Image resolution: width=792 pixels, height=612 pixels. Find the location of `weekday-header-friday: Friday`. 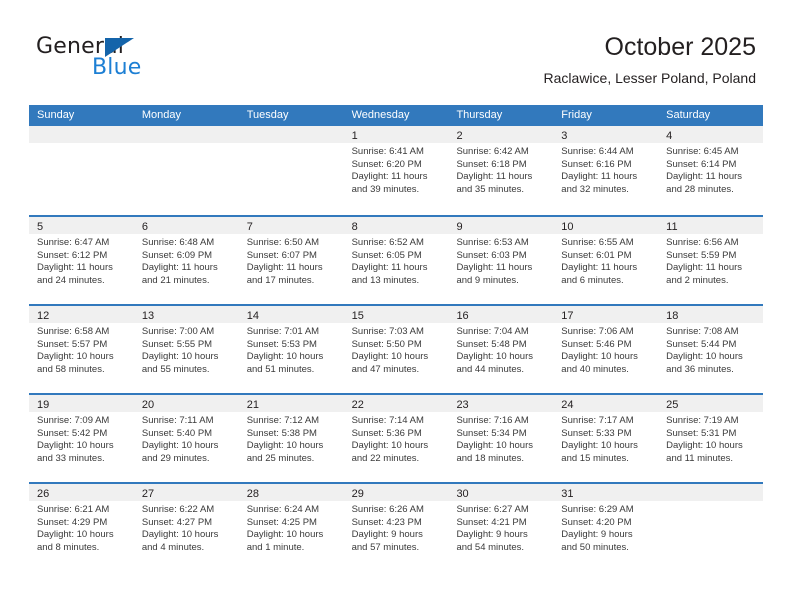

weekday-header-friday: Friday is located at coordinates (576, 115).